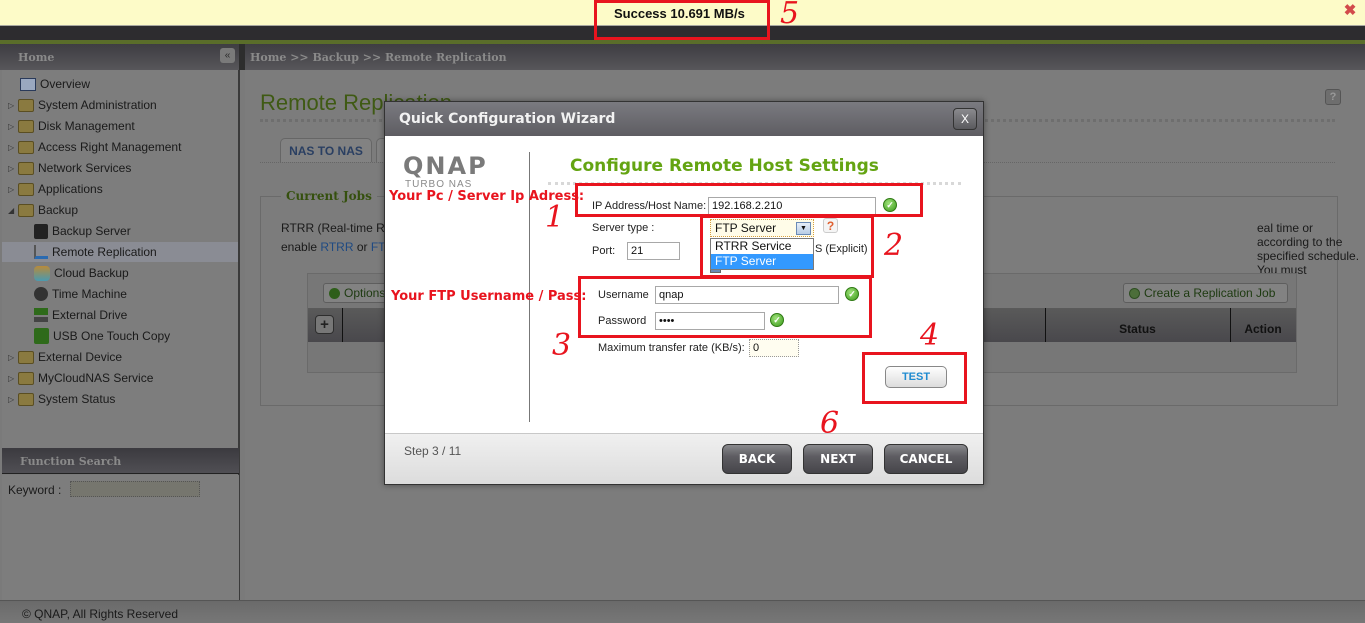 The image size is (1365, 623). Describe the element at coordinates (227, 55) in the screenshot. I see `double-chevron-left-icon: «` at that location.